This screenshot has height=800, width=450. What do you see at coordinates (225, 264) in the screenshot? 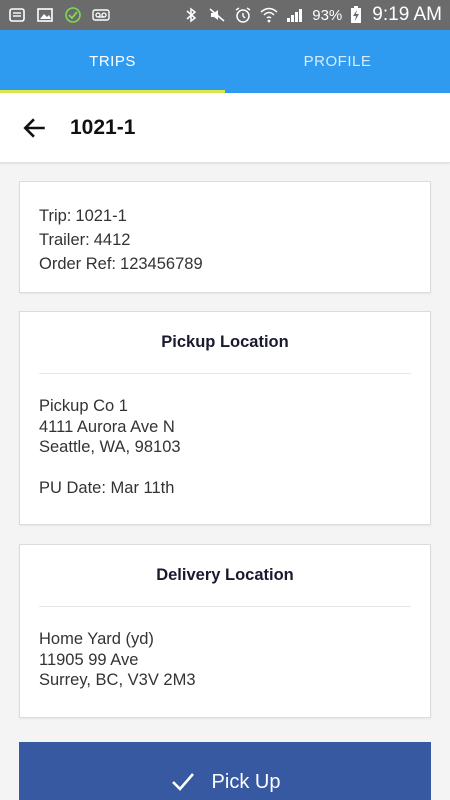
I see `order-ref-row: Order Ref: 123456789` at bounding box center [225, 264].